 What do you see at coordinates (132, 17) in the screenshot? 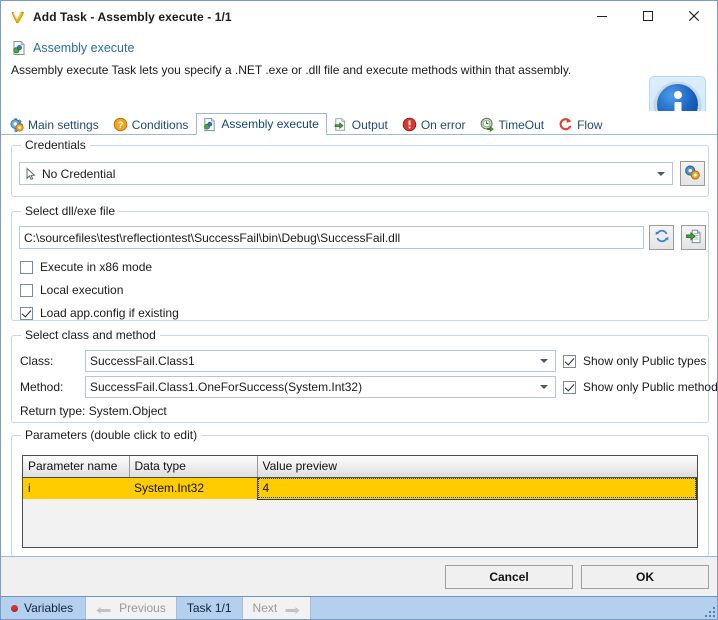
I see `window-title: Add Task - Assembly execute - 1/1` at bounding box center [132, 17].